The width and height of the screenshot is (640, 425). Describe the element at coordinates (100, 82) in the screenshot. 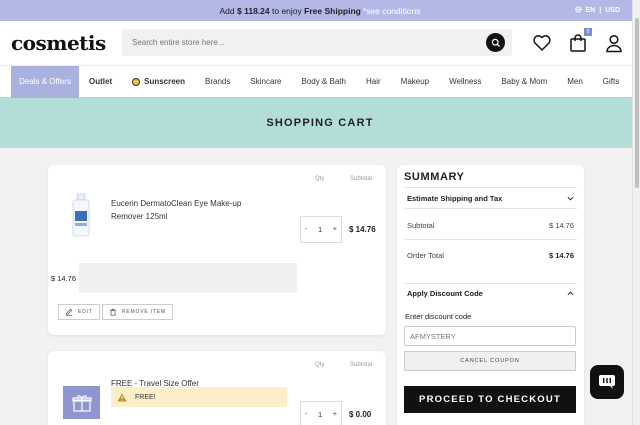

I see `nav-outlet: Outlet` at that location.